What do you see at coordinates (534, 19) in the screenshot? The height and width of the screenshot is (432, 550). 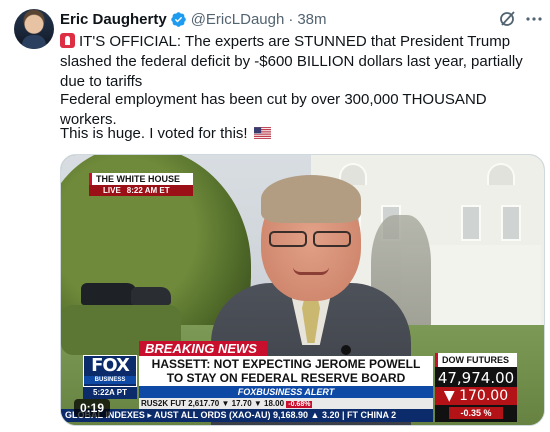 I see `more-icon` at bounding box center [534, 19].